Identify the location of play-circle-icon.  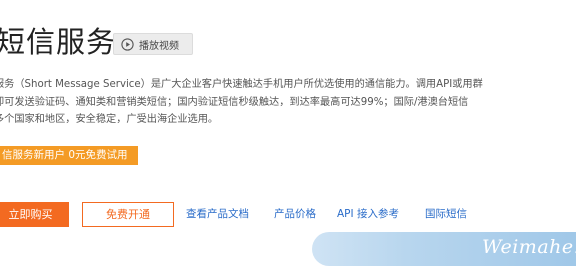
(127, 44).